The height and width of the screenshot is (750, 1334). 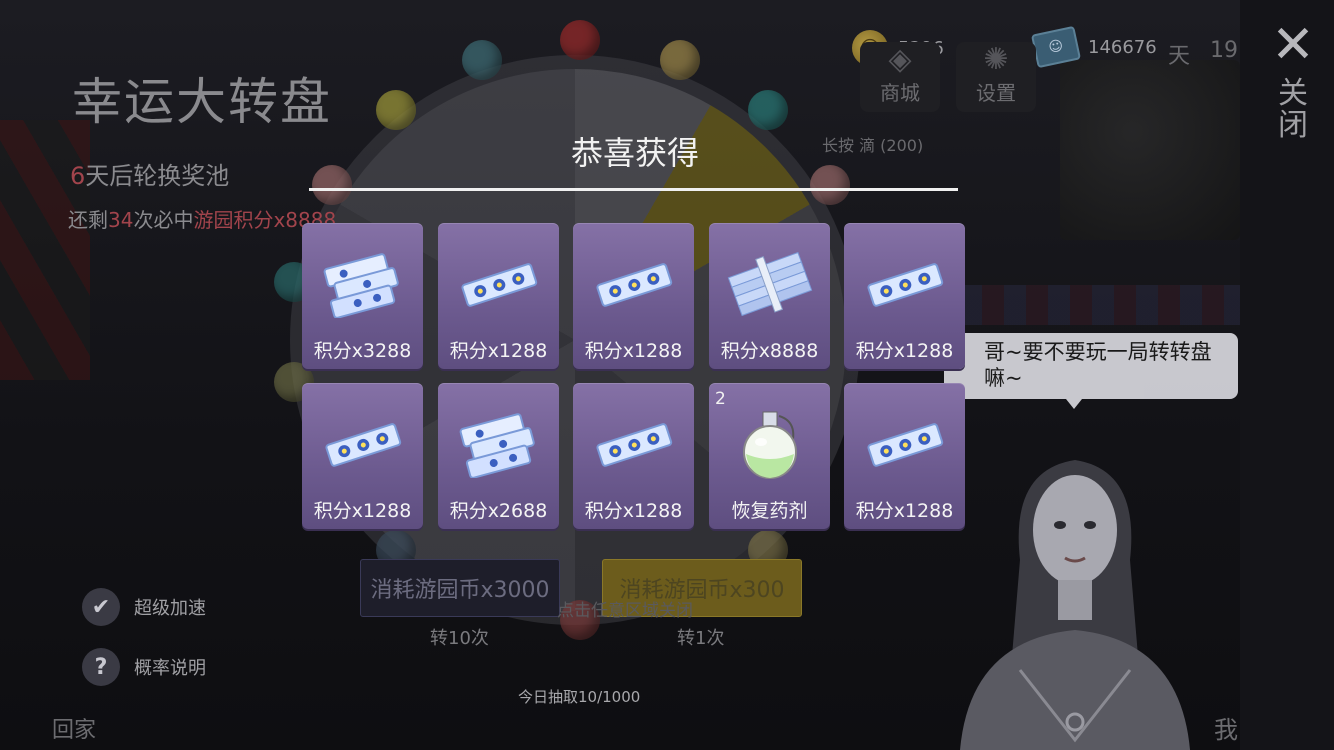 I want to click on page-title: 幸运大转盘, so click(x=202, y=102).